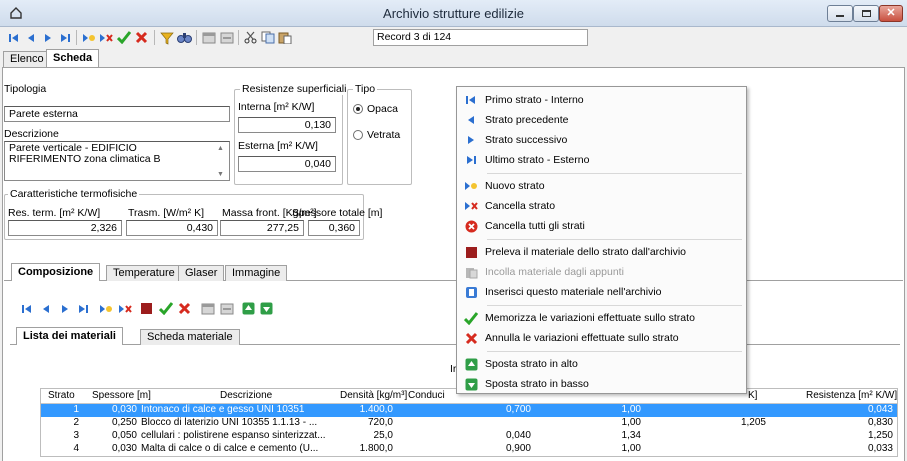 This screenshot has height=461, width=907. Describe the element at coordinates (166, 37) in the screenshot. I see `filter-button` at that location.